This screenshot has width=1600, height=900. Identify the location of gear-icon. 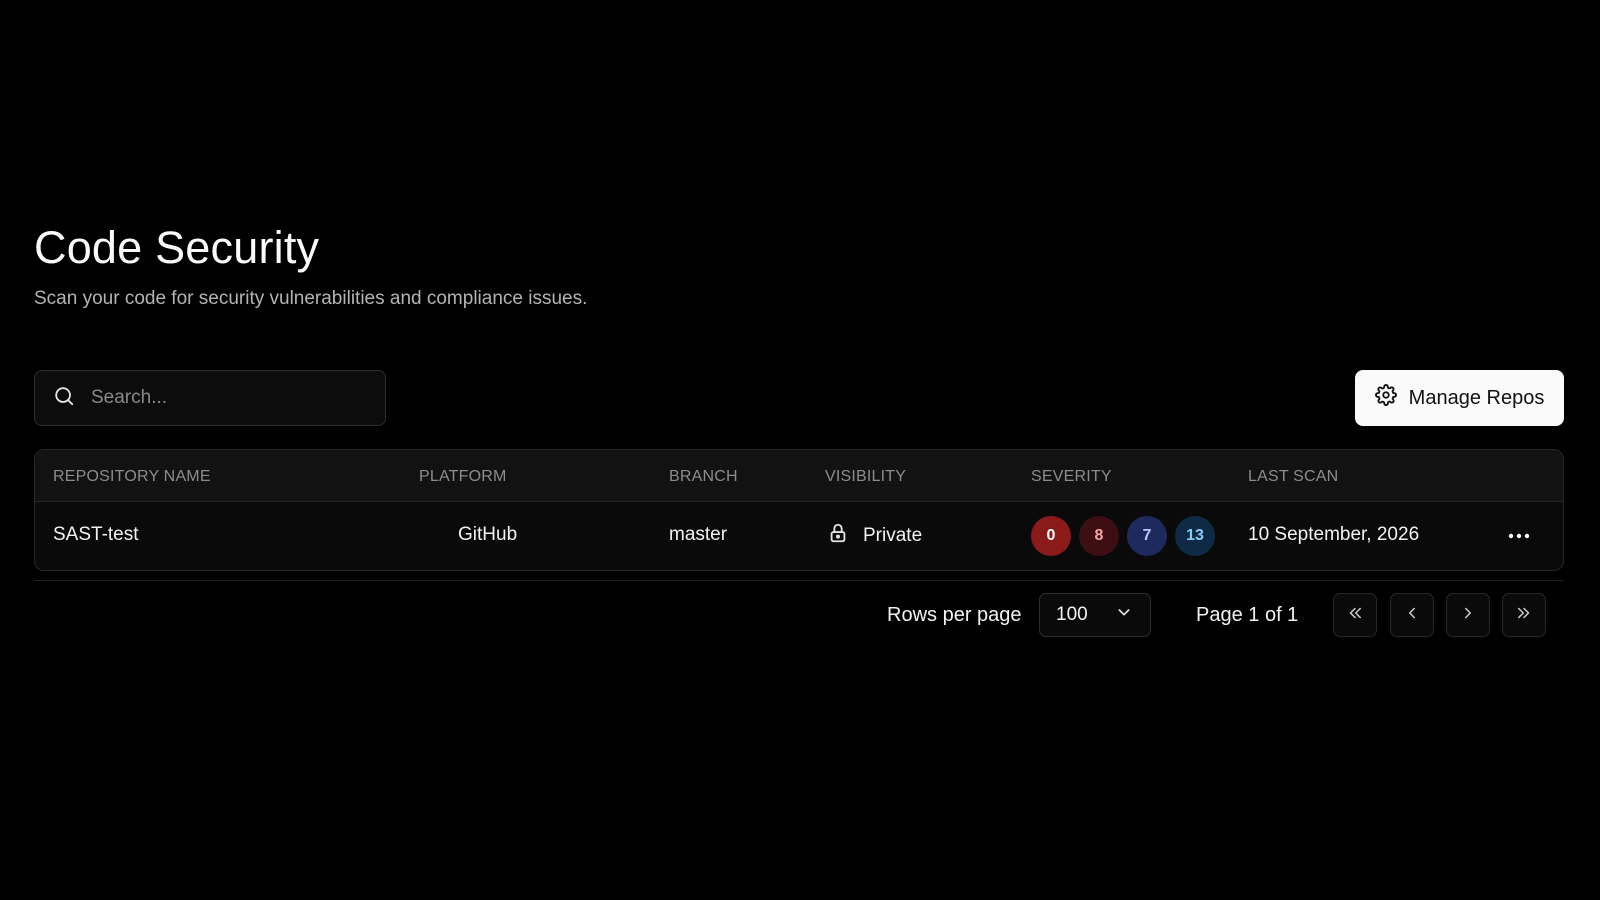
(1385, 398).